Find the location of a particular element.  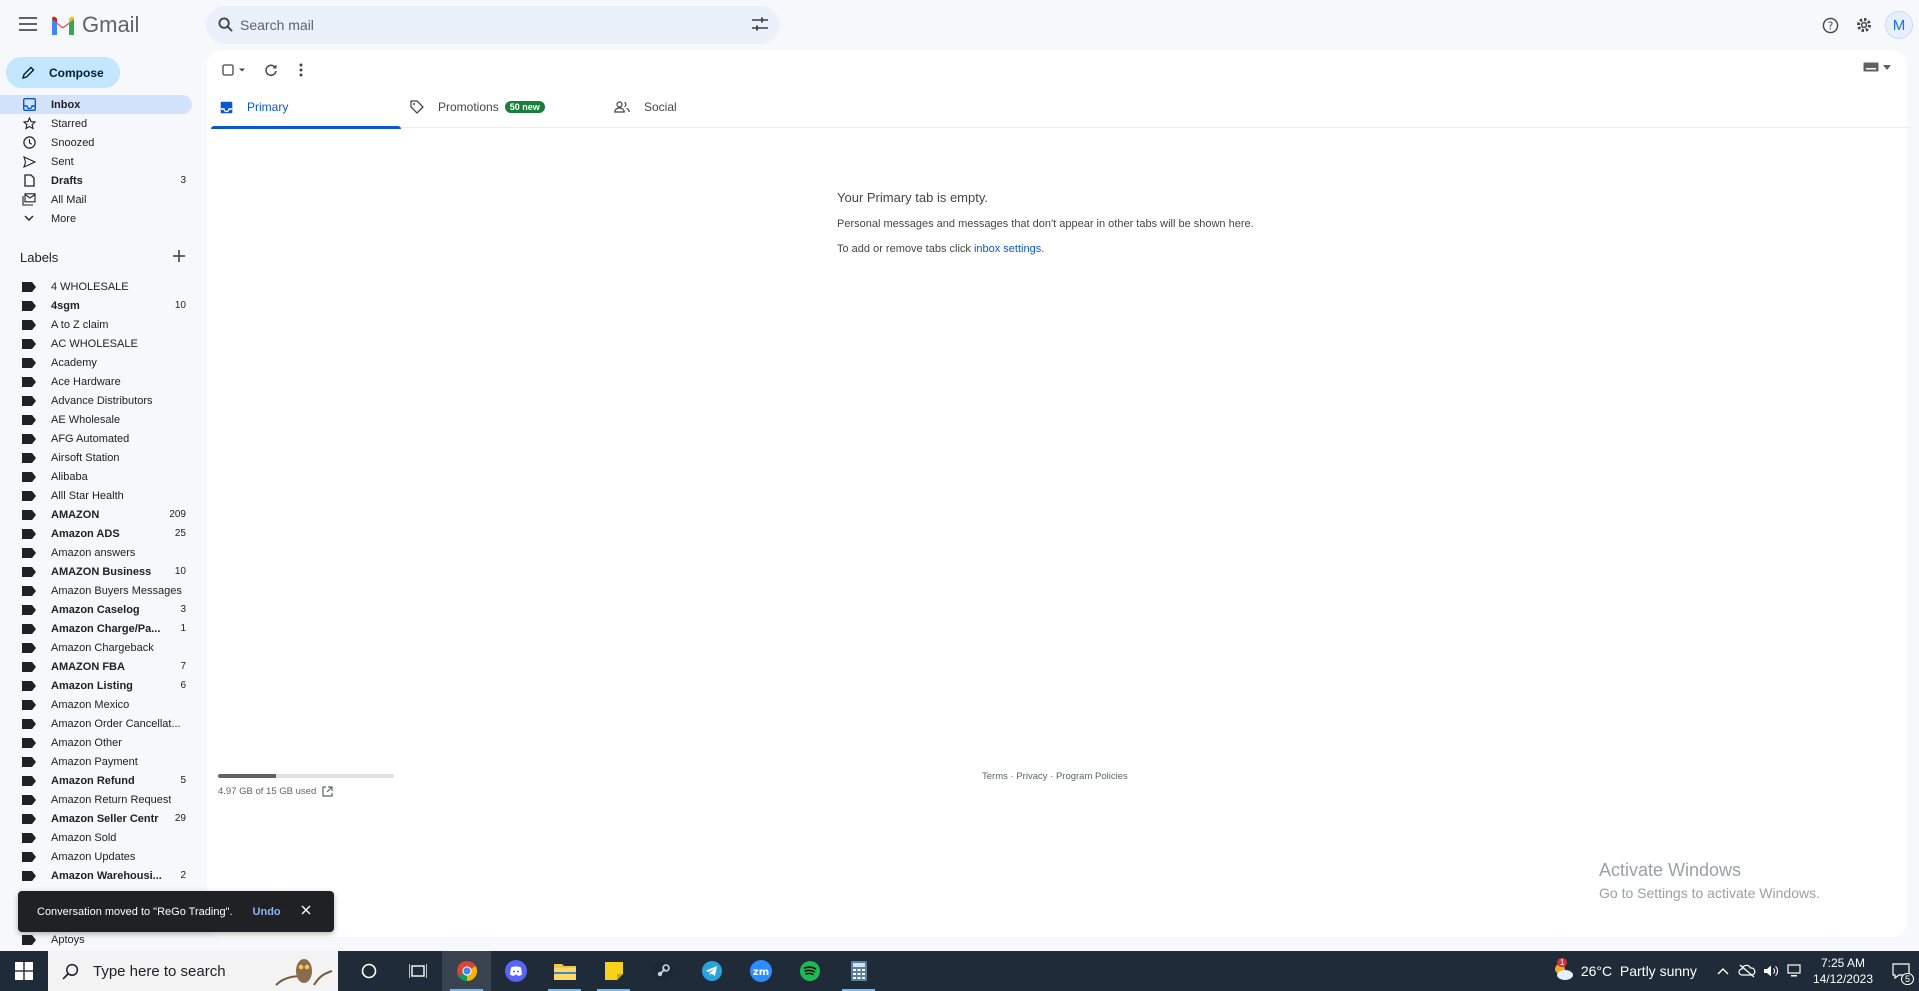

label-name: Amazon Caselog is located at coordinates (95, 609).